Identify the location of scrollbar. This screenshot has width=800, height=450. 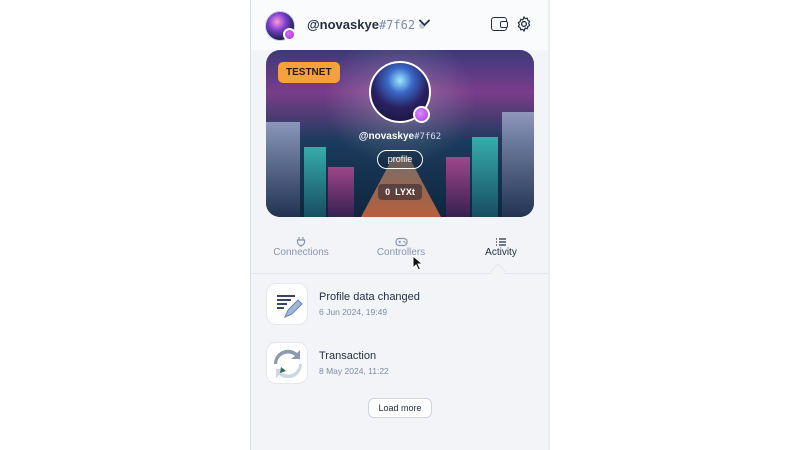
(549, 225).